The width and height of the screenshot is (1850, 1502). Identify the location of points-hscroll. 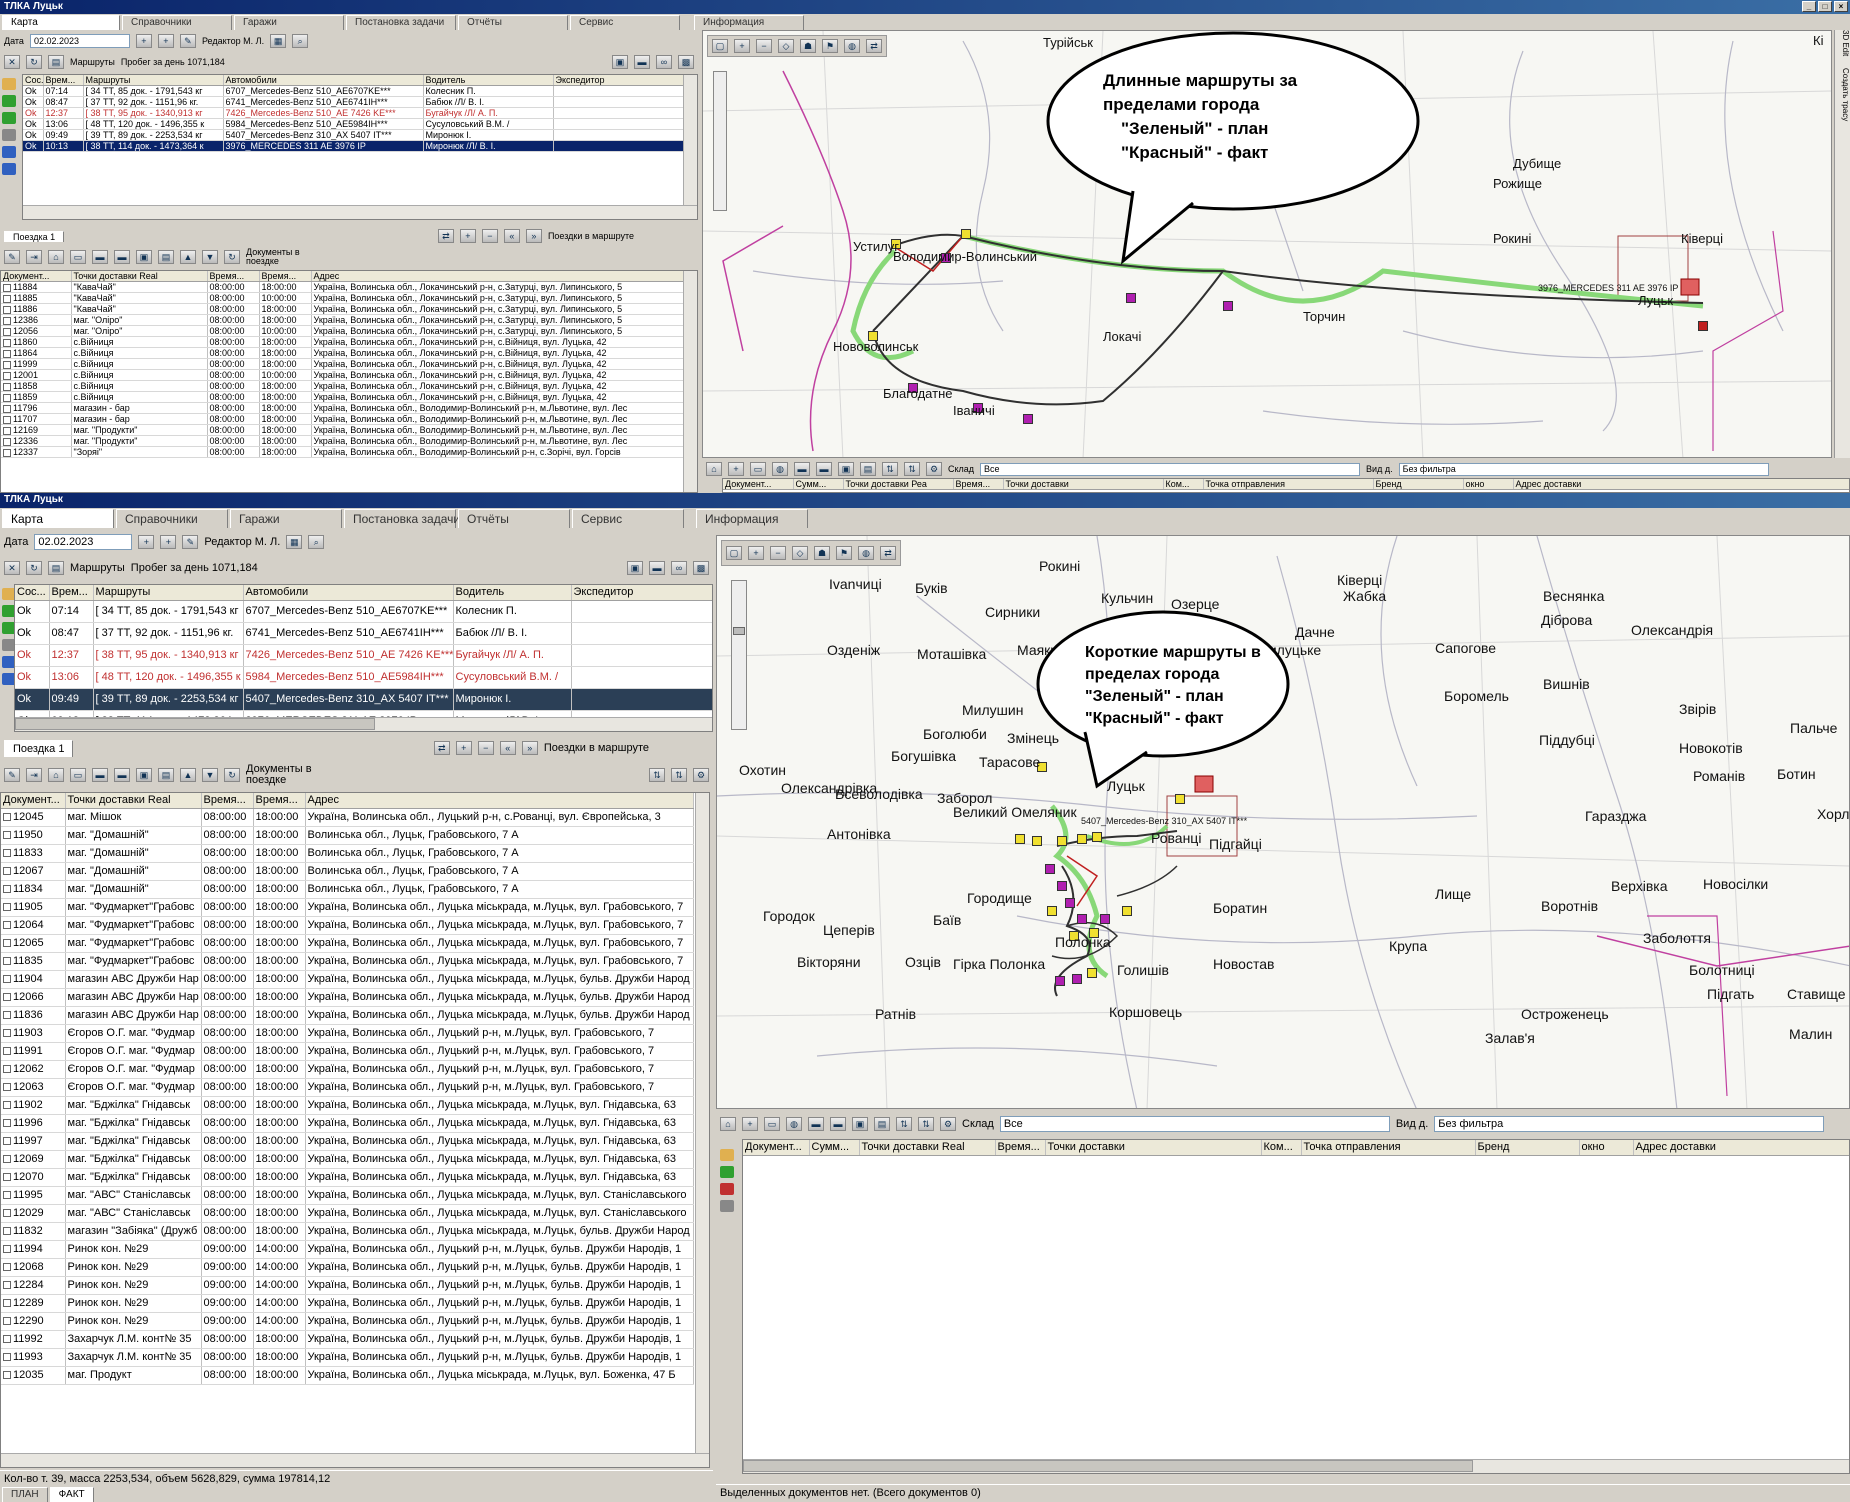
(355, 1460).